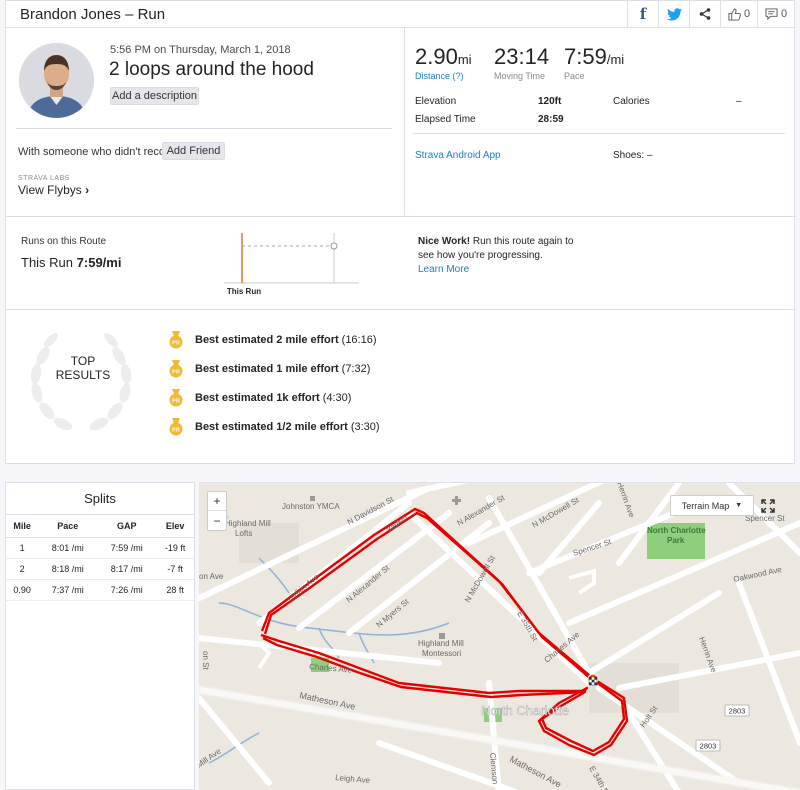 The height and width of the screenshot is (790, 800). I want to click on learn-more-link: Learn More, so click(443, 269).